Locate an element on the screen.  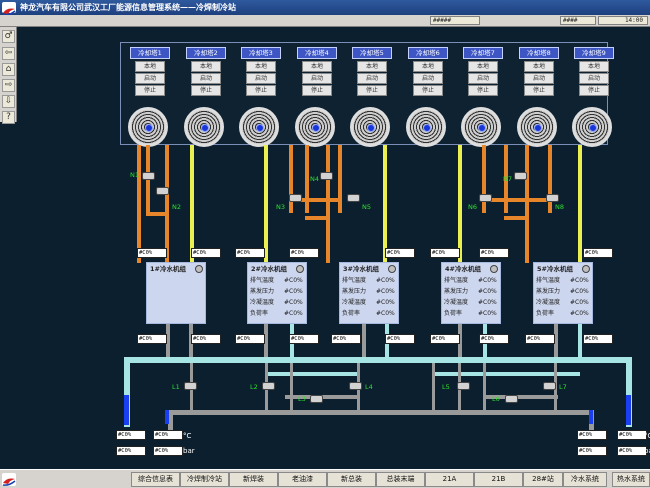
valve-label: N4 is located at coordinates (314, 179).